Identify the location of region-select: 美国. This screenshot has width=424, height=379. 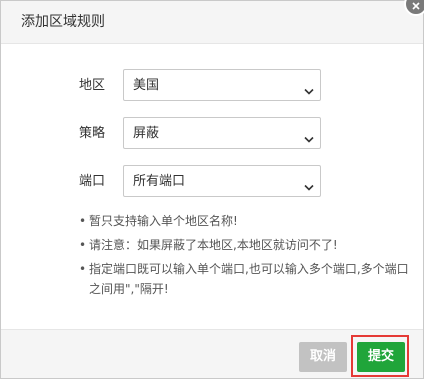
(222, 85).